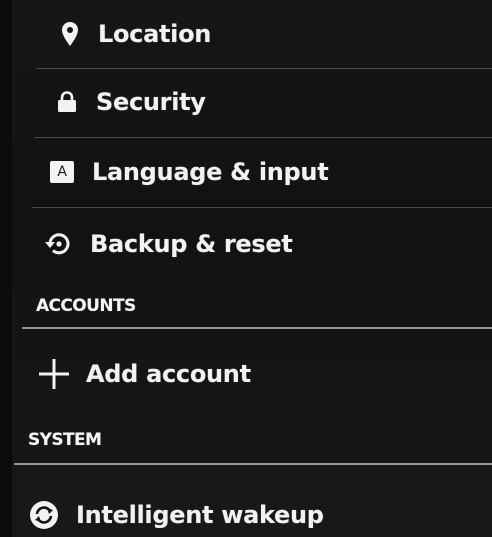 The height and width of the screenshot is (537, 492). Describe the element at coordinates (65, 440) in the screenshot. I see `system-section-header: SYSTEM` at that location.